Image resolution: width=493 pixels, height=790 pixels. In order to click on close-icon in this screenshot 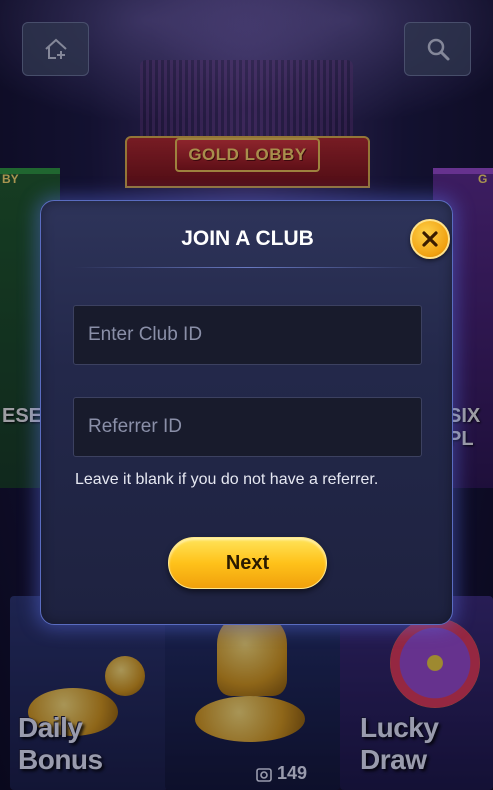, I will do `click(430, 239)`.